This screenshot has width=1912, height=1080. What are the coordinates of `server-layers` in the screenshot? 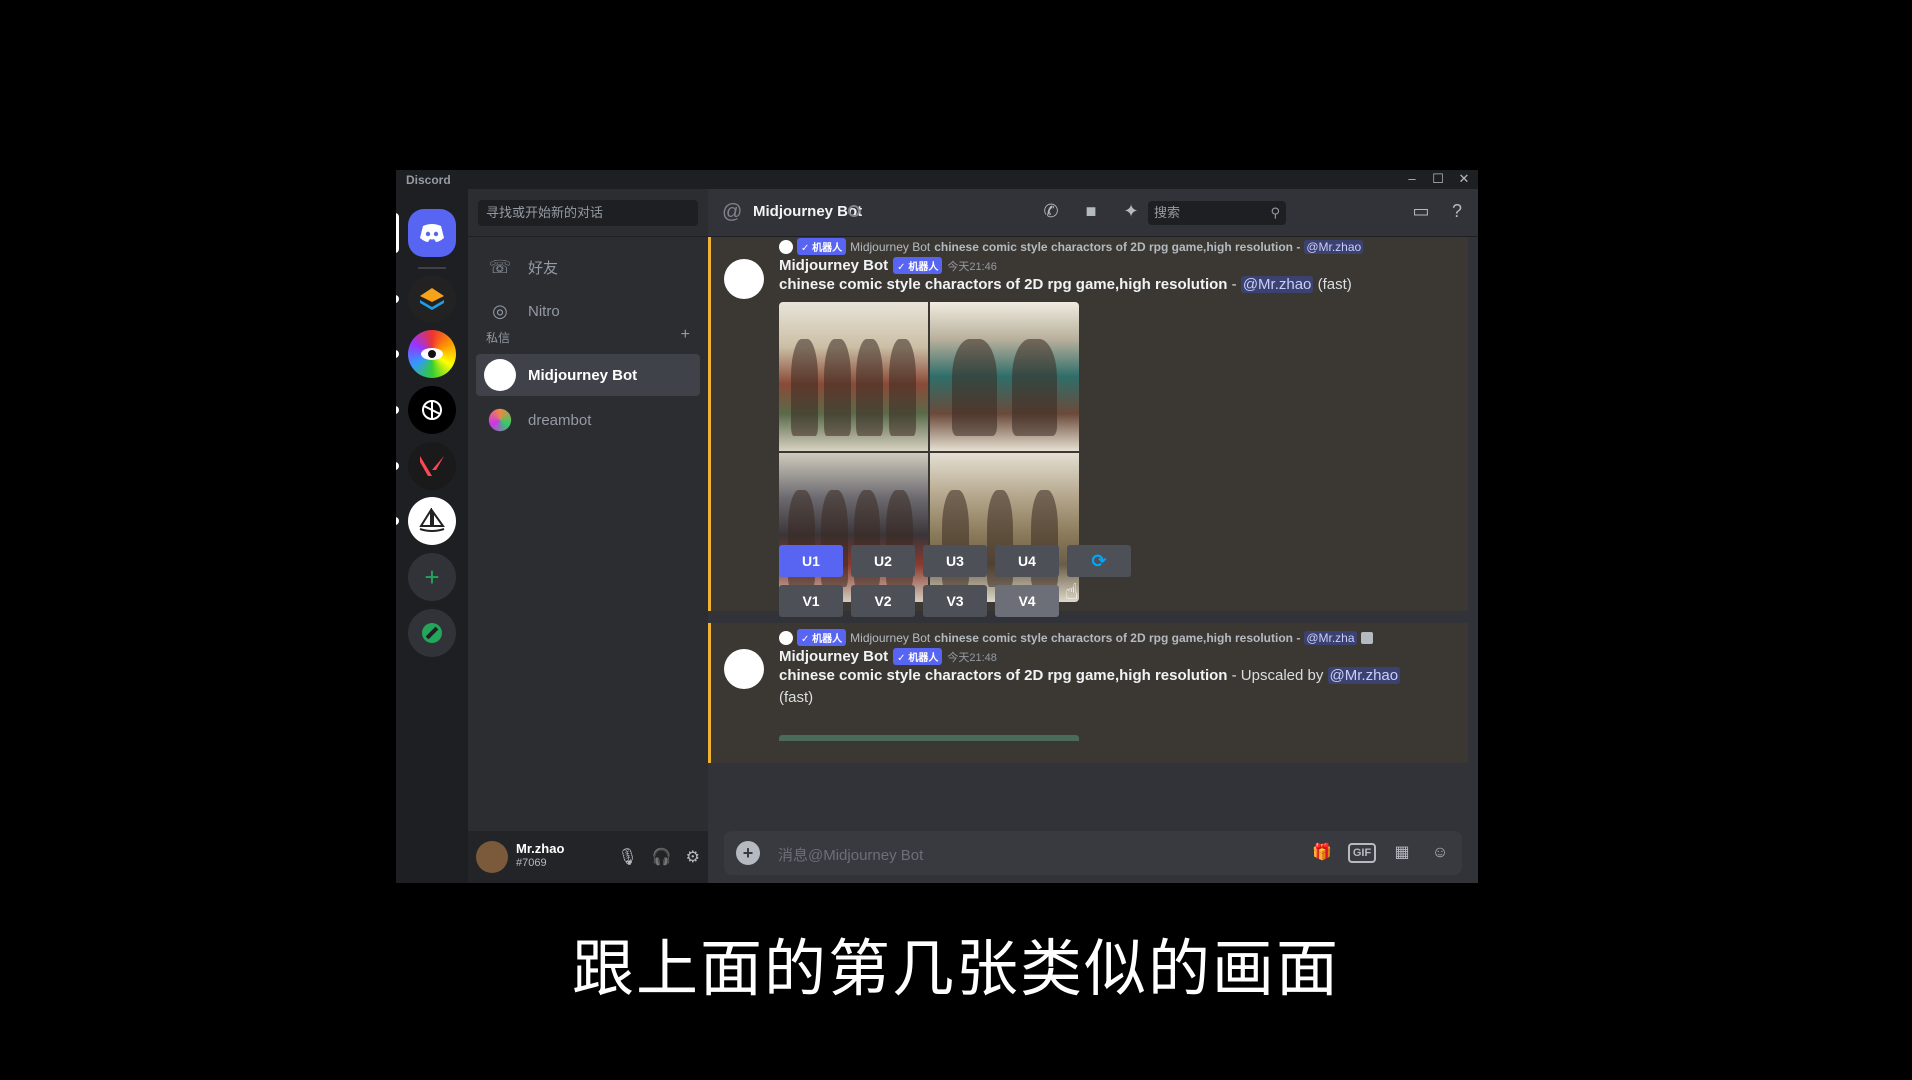 It's located at (432, 299).